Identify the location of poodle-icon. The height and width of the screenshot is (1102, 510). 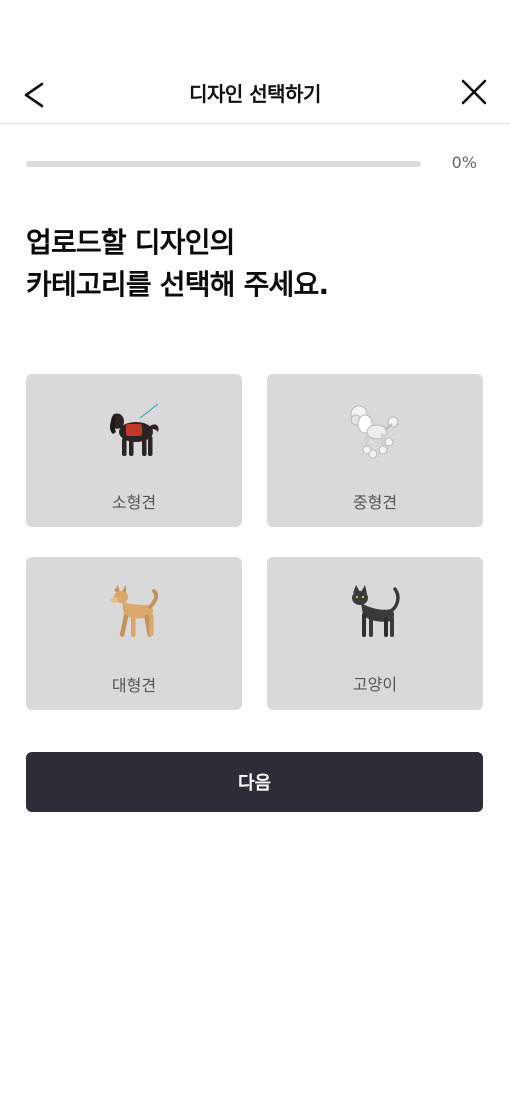
(374, 432).